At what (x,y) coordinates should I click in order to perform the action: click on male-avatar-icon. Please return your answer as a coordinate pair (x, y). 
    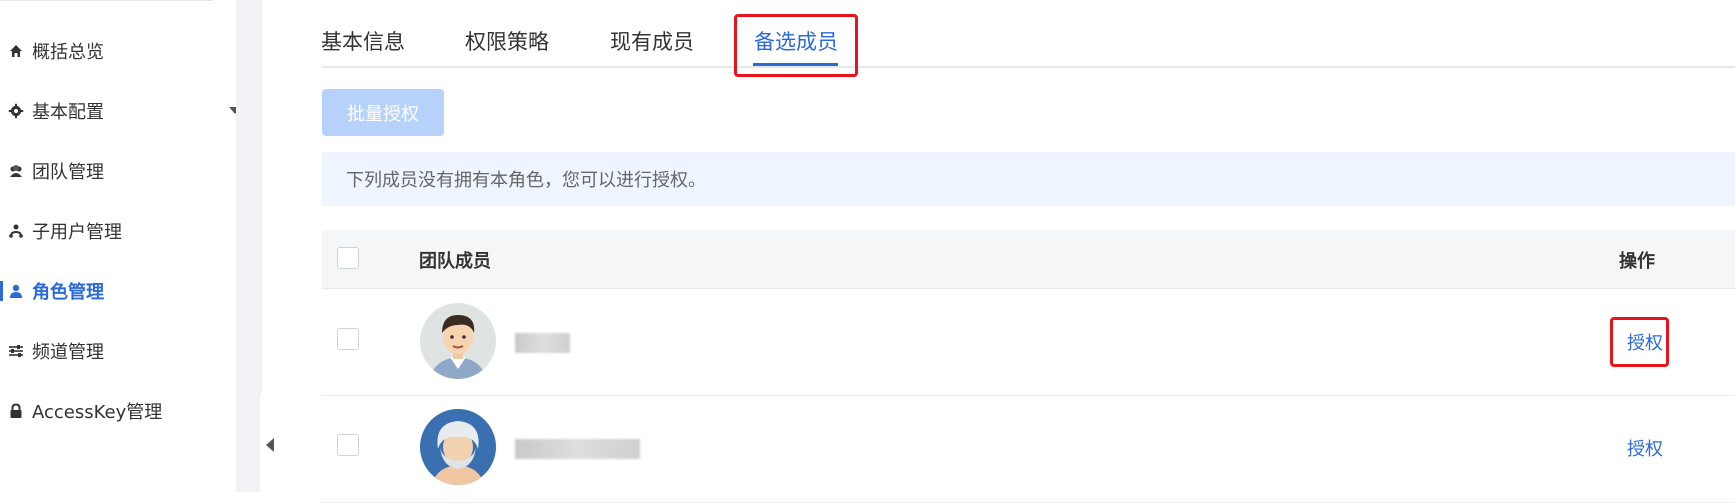
    Looking at the image, I should click on (458, 347).